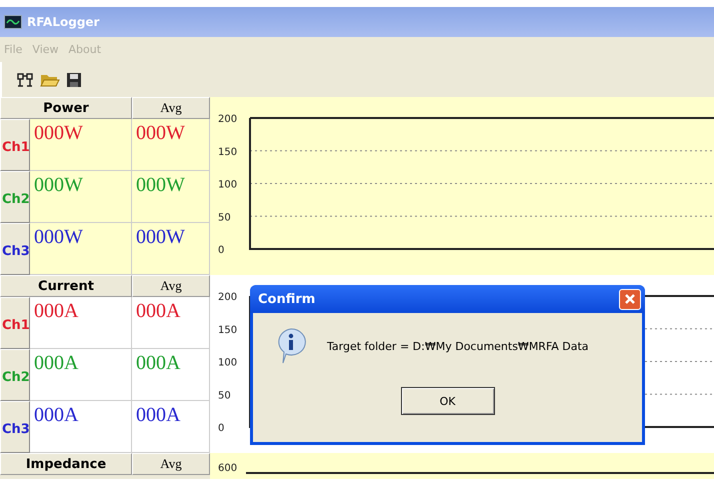 Image resolution: width=714 pixels, height=480 pixels. I want to click on dialog-title: Confirm, so click(287, 299).